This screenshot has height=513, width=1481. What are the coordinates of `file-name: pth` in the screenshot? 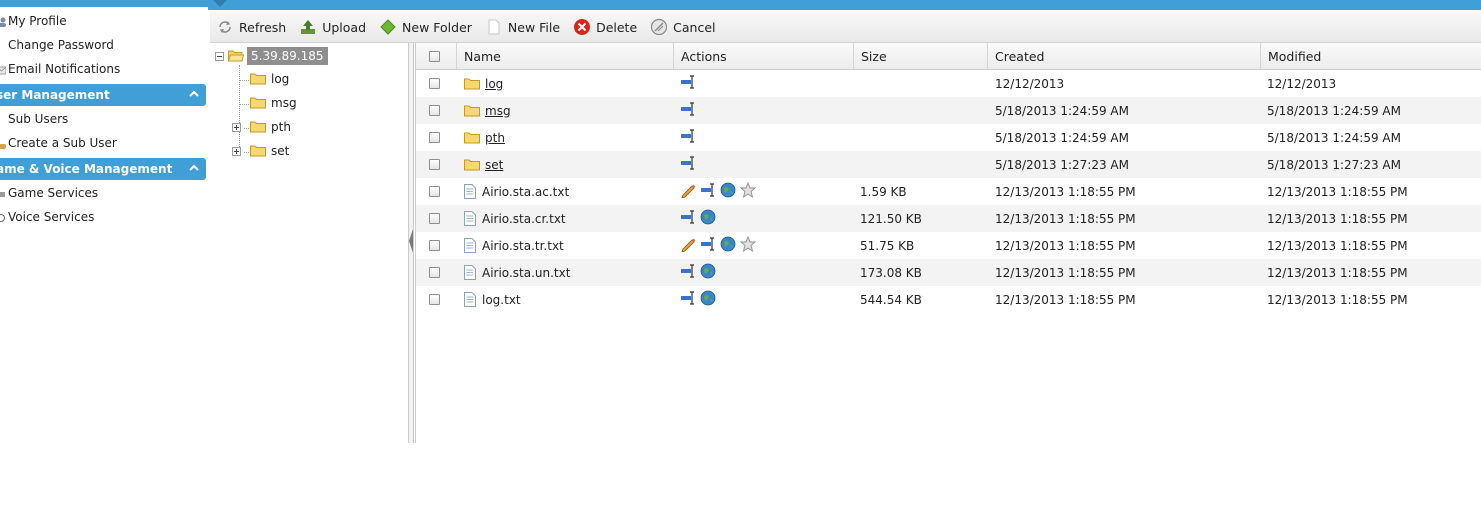 It's located at (495, 138).